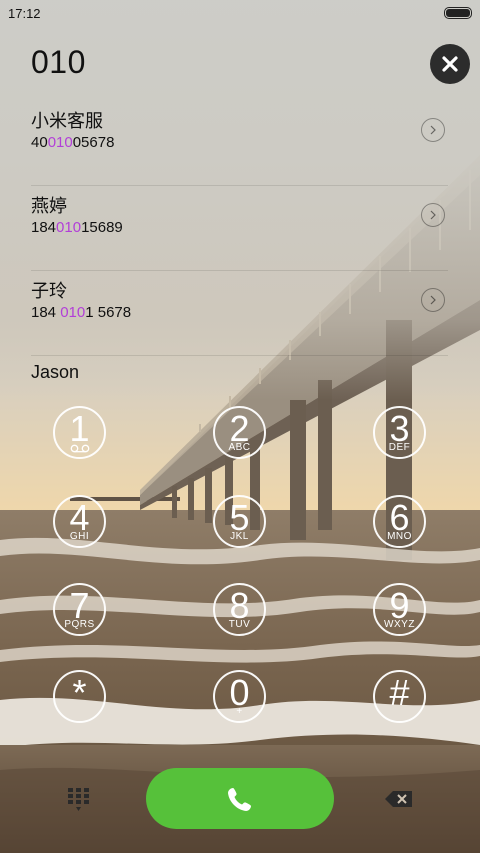  I want to click on contact-result-item: 燕婷 18401015689, so click(239, 228).